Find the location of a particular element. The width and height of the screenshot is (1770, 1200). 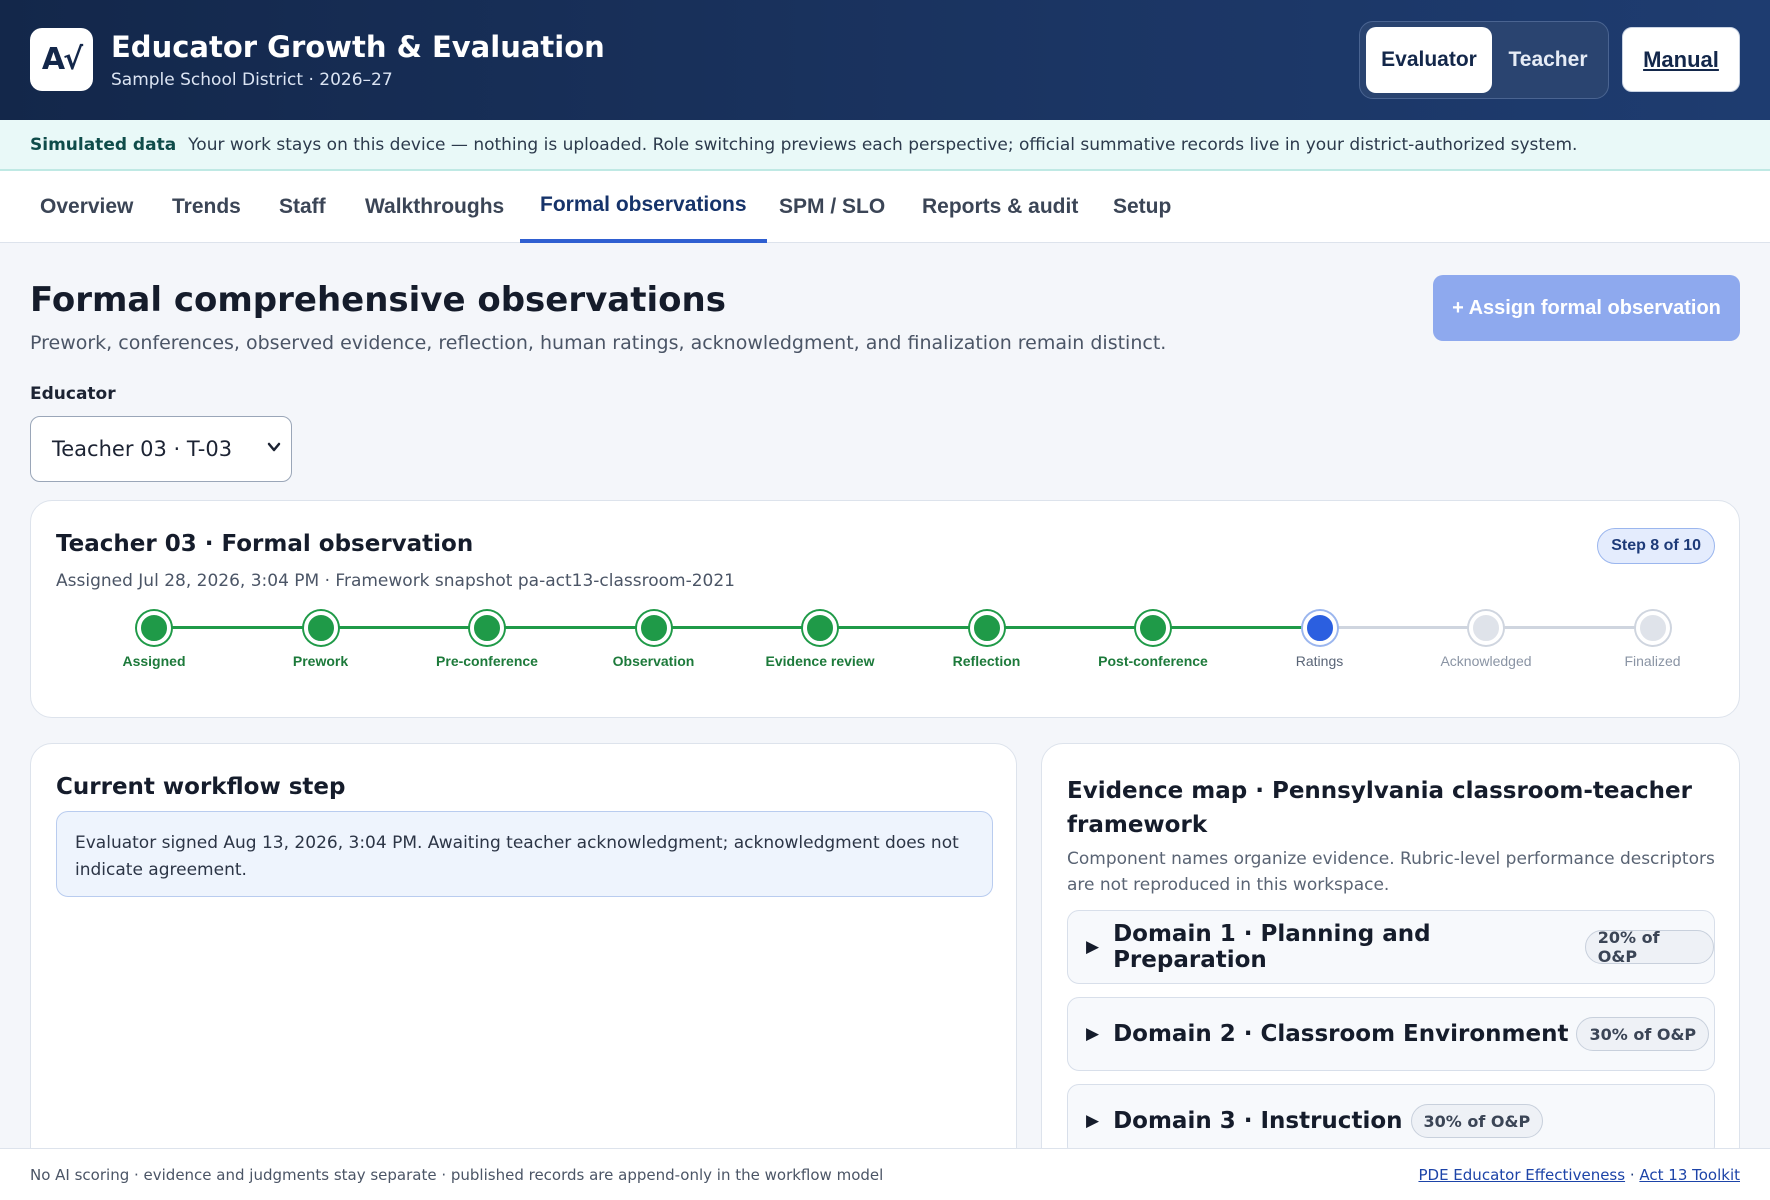

role-toggle: Evaluator Teacher is located at coordinates (1484, 60).